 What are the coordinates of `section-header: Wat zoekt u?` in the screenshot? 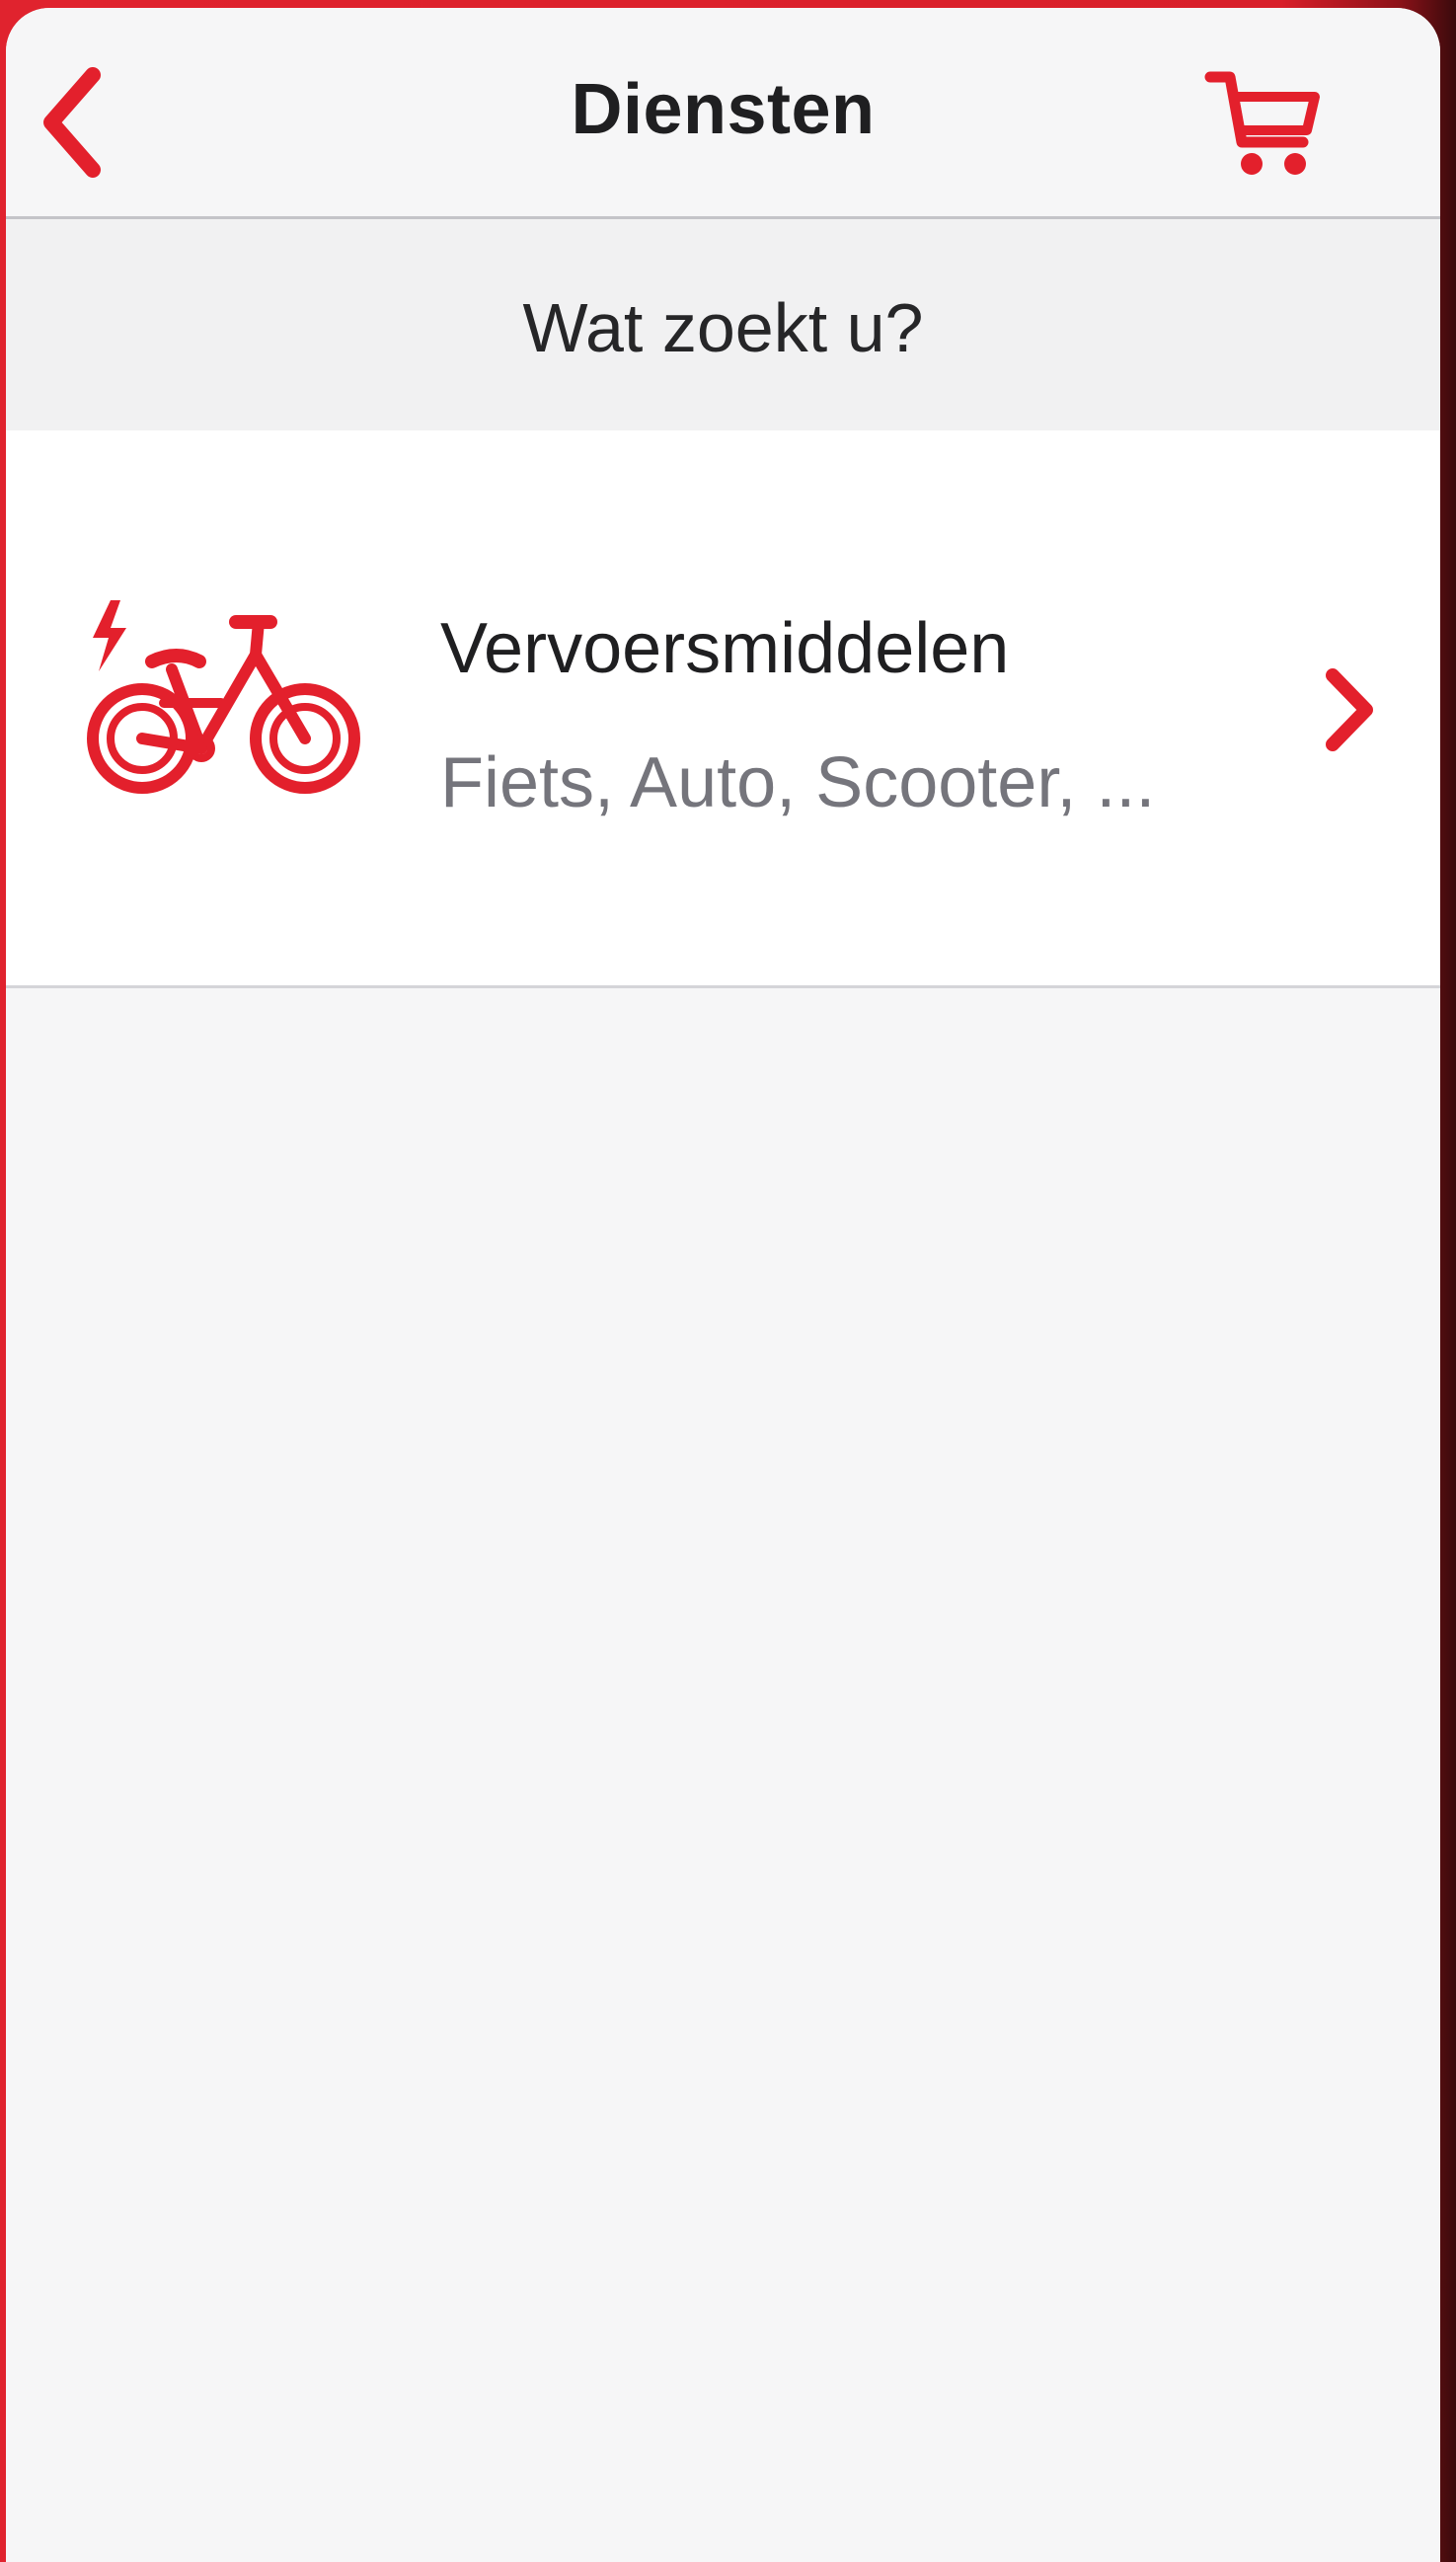 It's located at (723, 324).